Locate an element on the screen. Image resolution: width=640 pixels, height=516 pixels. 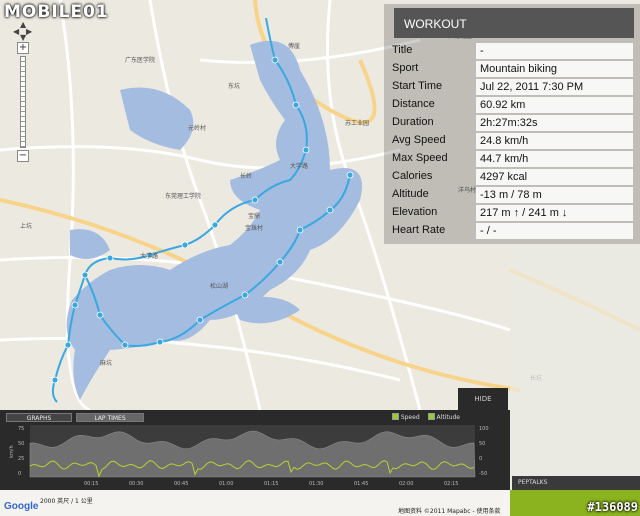
altitude-series is located at coordinates (252, 454).